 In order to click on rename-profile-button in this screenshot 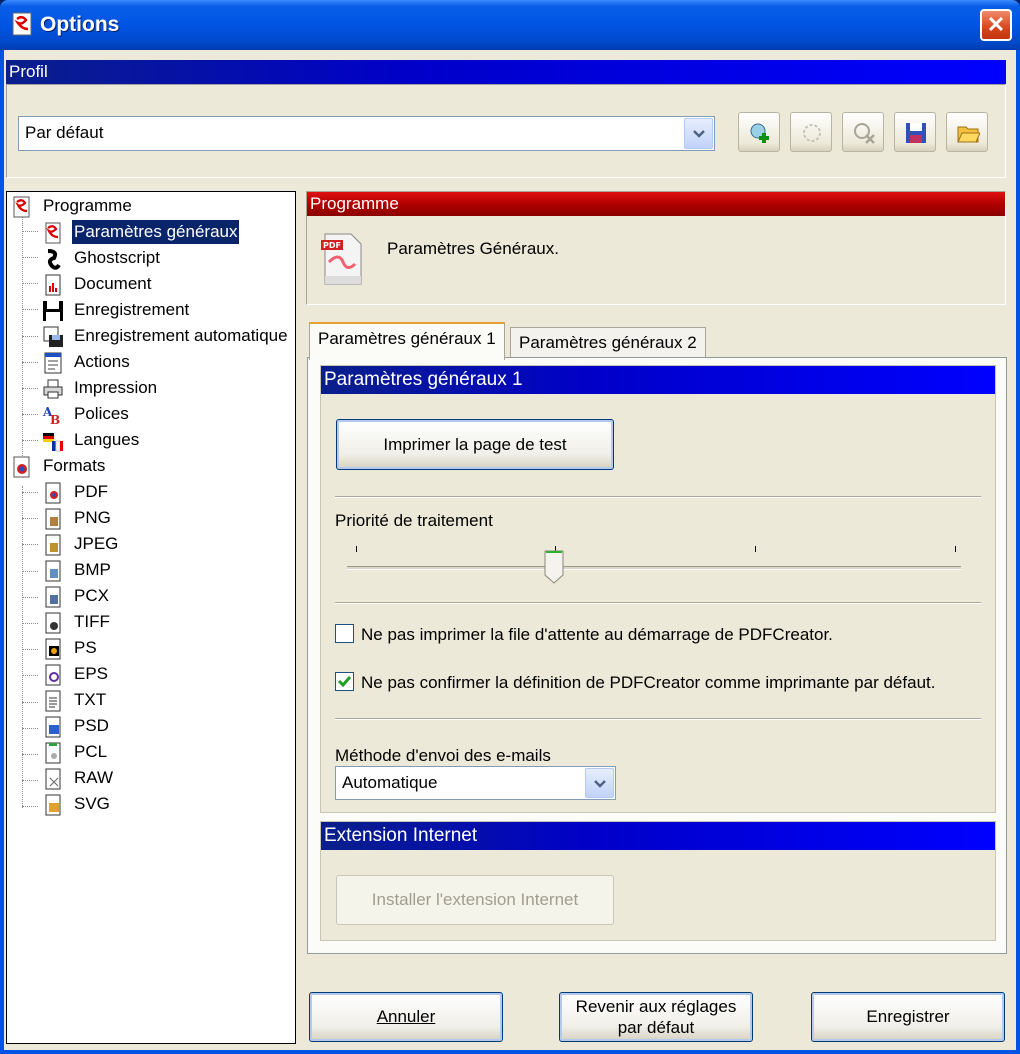, I will do `click(811, 132)`.